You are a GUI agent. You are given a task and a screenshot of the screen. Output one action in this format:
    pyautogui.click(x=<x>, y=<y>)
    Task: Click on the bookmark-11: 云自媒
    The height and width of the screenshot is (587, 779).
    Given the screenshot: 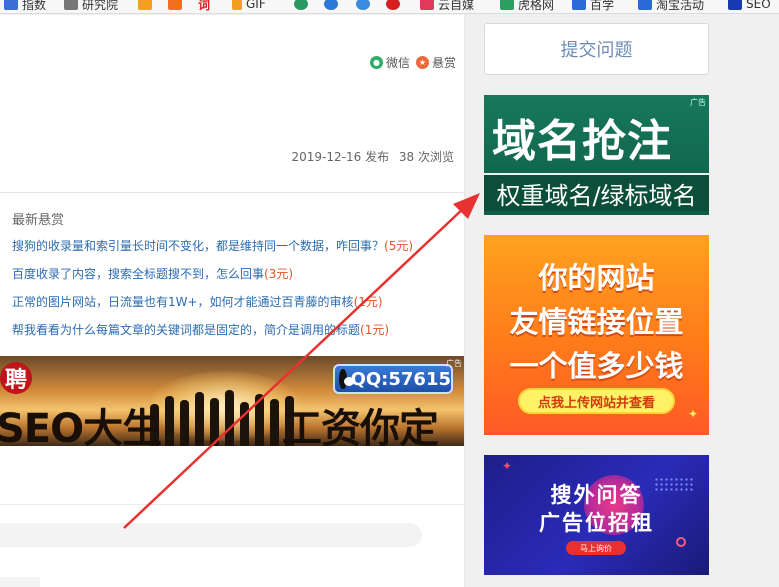 What is the action you would take?
    pyautogui.click(x=447, y=6)
    